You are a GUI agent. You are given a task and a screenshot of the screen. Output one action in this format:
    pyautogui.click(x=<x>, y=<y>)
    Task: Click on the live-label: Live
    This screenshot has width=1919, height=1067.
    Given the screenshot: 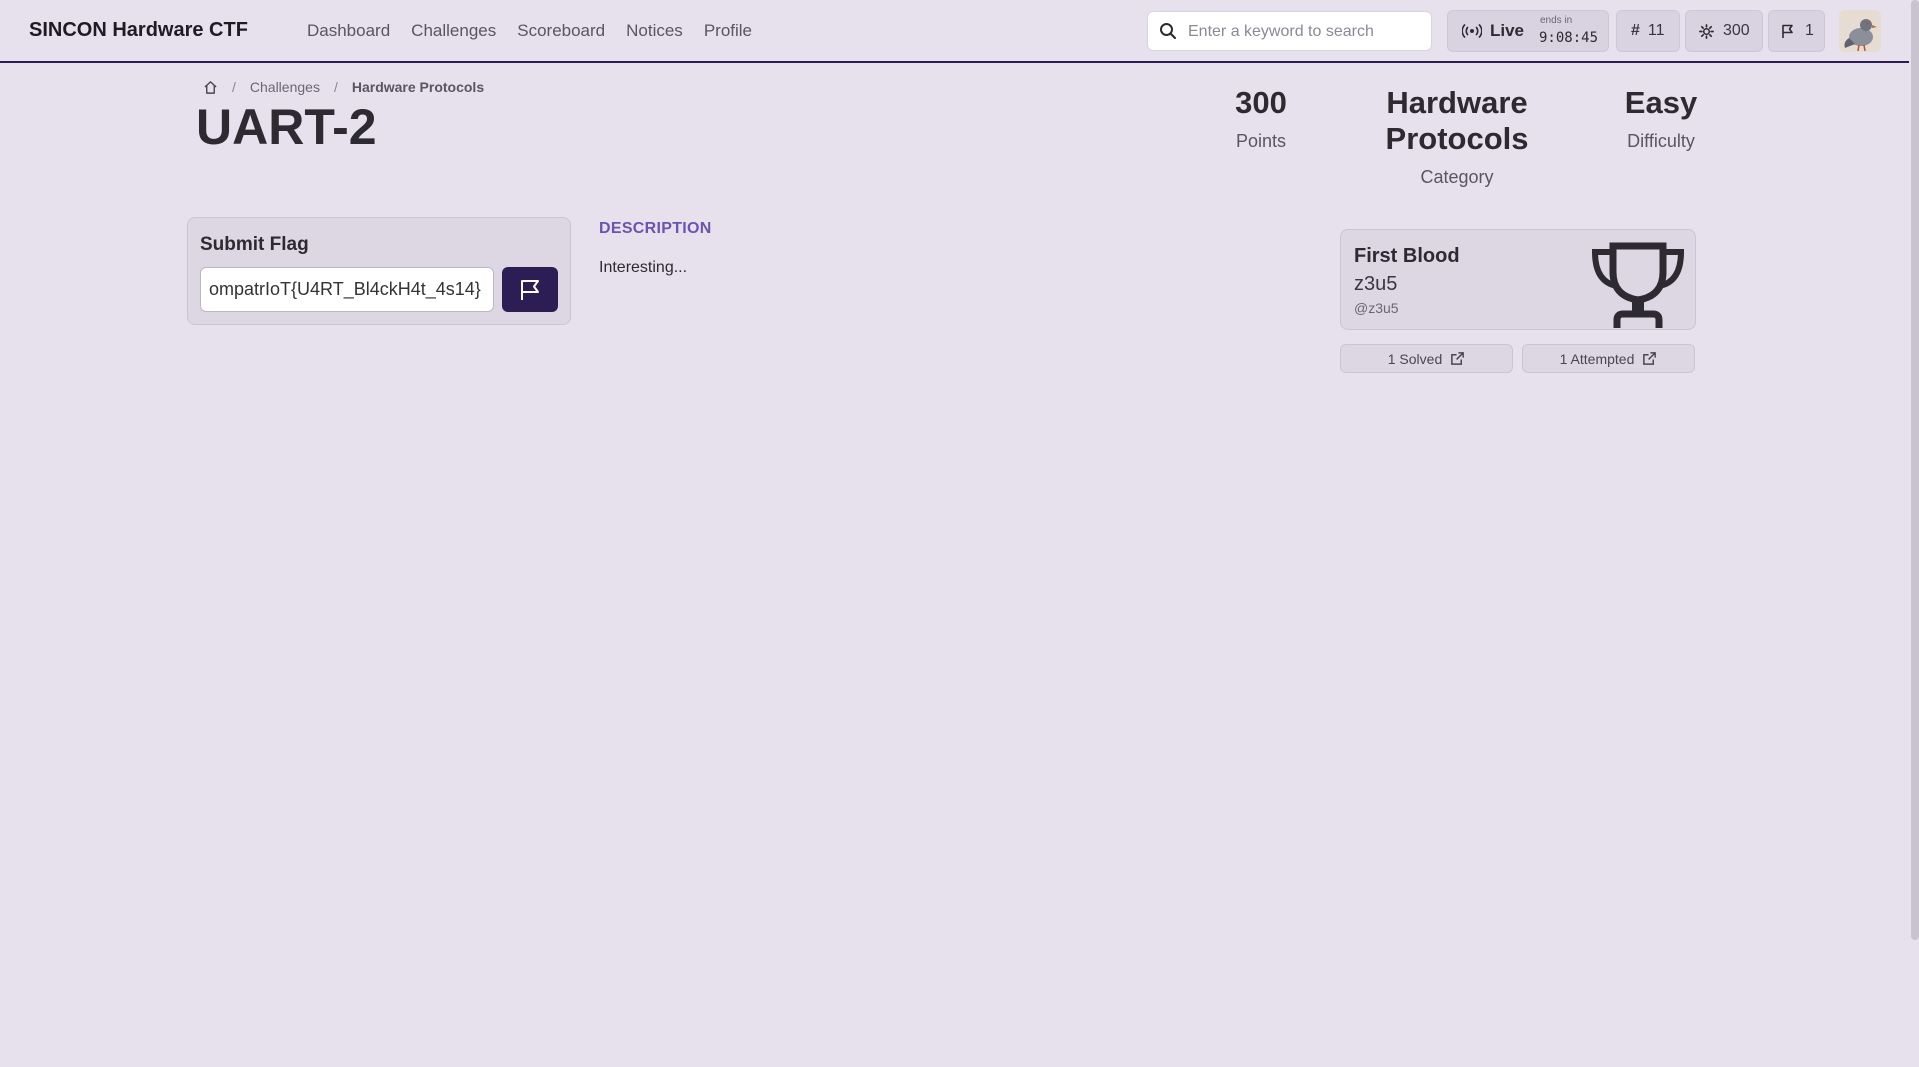 What is the action you would take?
    pyautogui.click(x=1507, y=30)
    